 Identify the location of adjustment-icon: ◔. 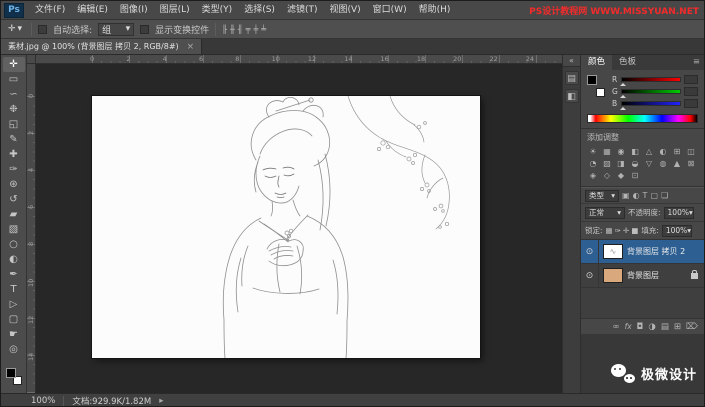
(593, 164).